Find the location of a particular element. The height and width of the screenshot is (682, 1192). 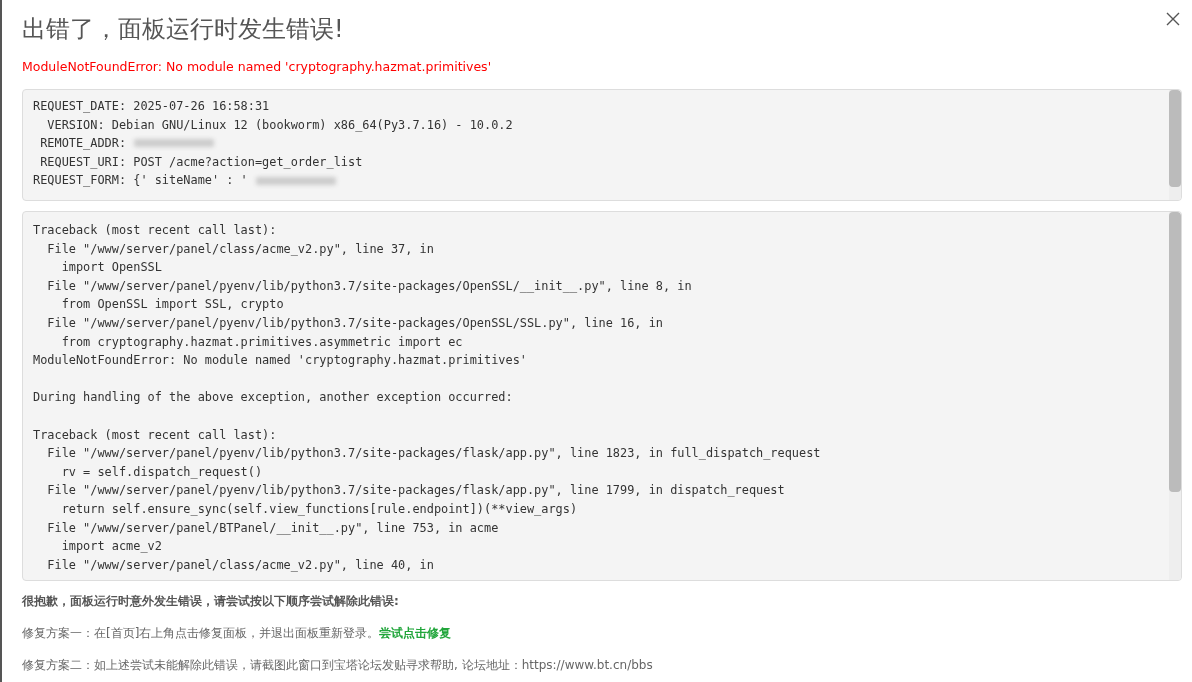

traceback-line: During handling of the above exception, another exception occurred: is located at coordinates (273, 398).